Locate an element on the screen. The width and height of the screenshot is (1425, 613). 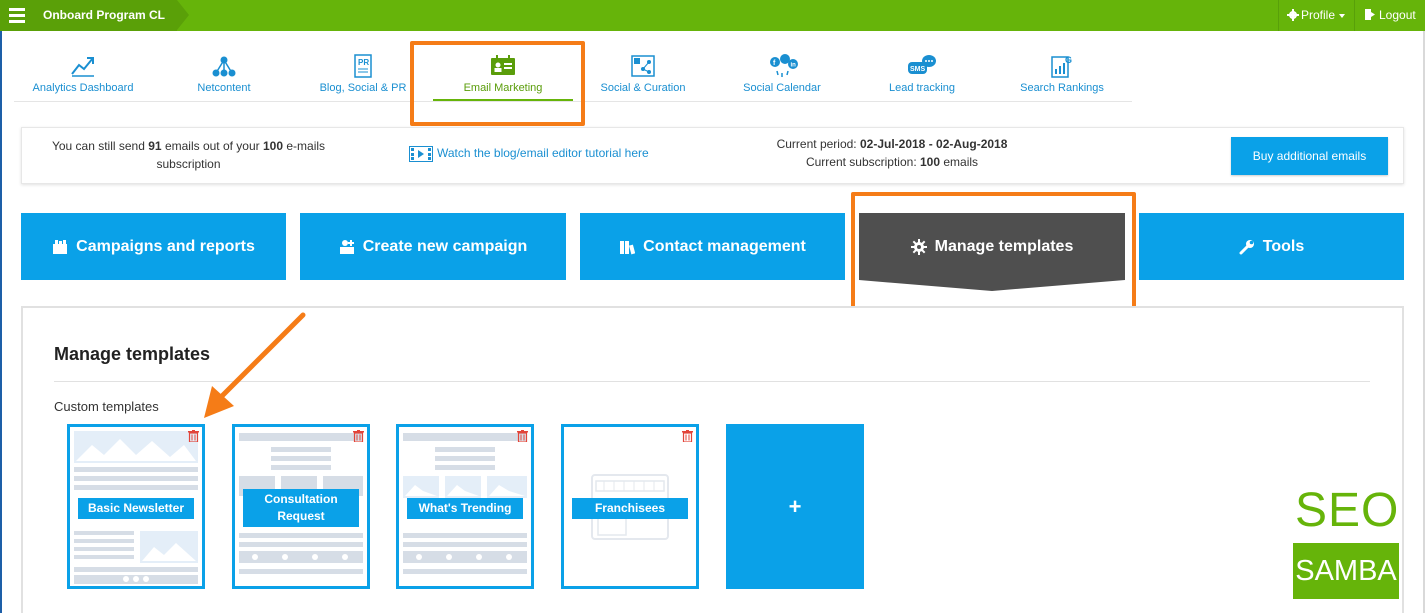
wrench-icon is located at coordinates (1246, 246).